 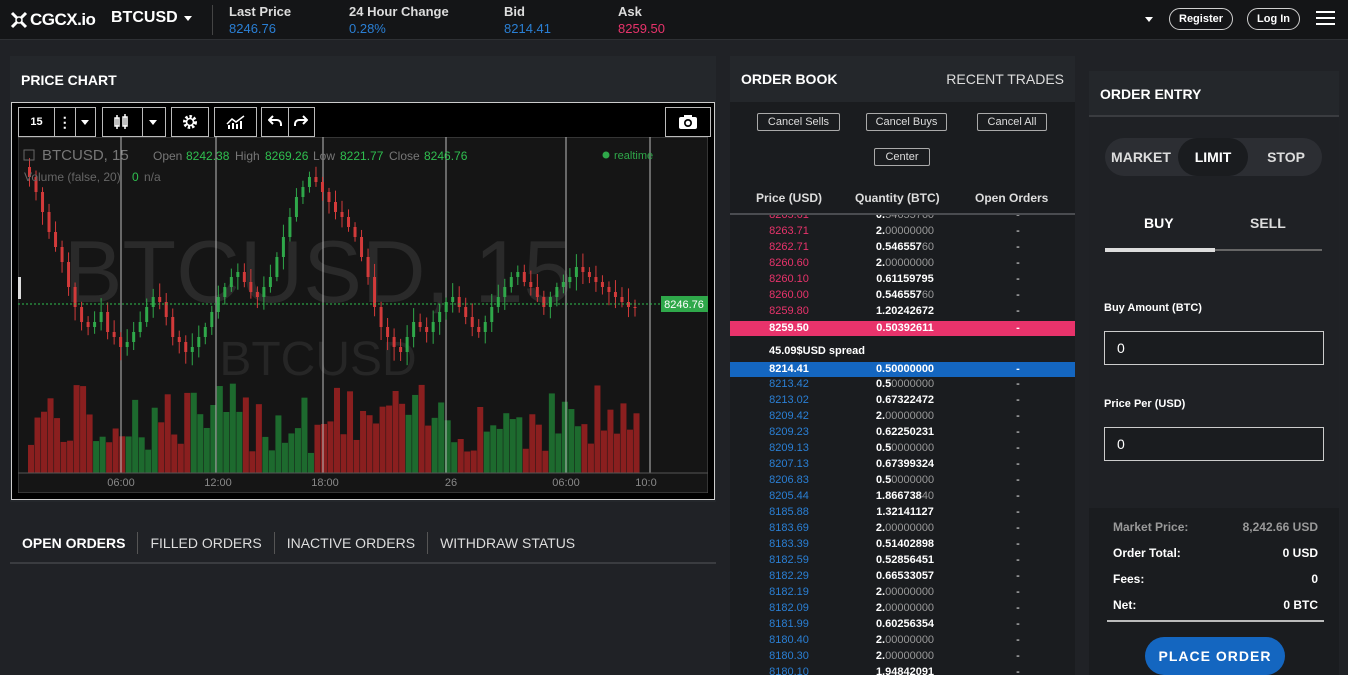 What do you see at coordinates (1201, 19) in the screenshot?
I see `register-button: Register` at bounding box center [1201, 19].